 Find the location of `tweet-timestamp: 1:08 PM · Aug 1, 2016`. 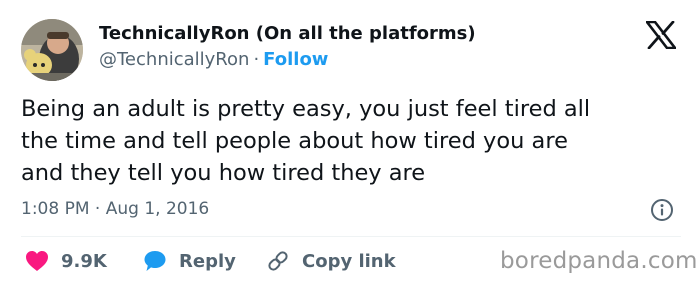

tweet-timestamp: 1:08 PM · Aug 1, 2016 is located at coordinates (115, 209).